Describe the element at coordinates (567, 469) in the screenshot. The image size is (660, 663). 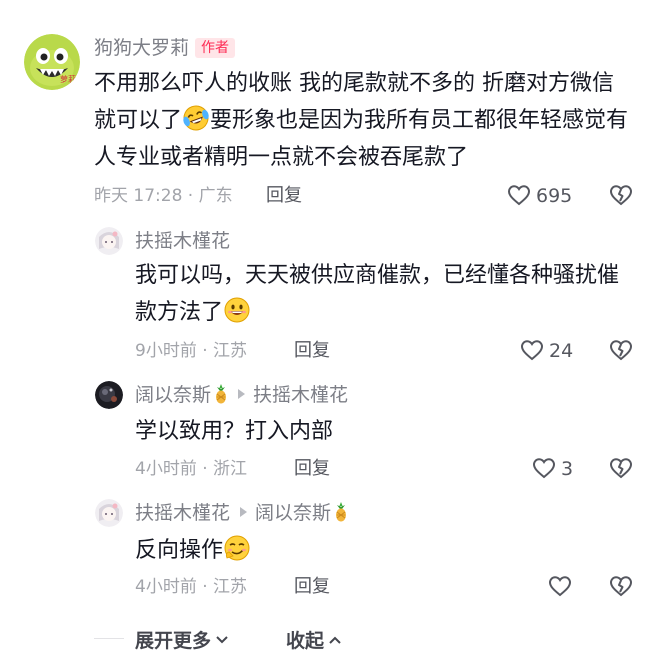
I see `like-count: 3` at that location.